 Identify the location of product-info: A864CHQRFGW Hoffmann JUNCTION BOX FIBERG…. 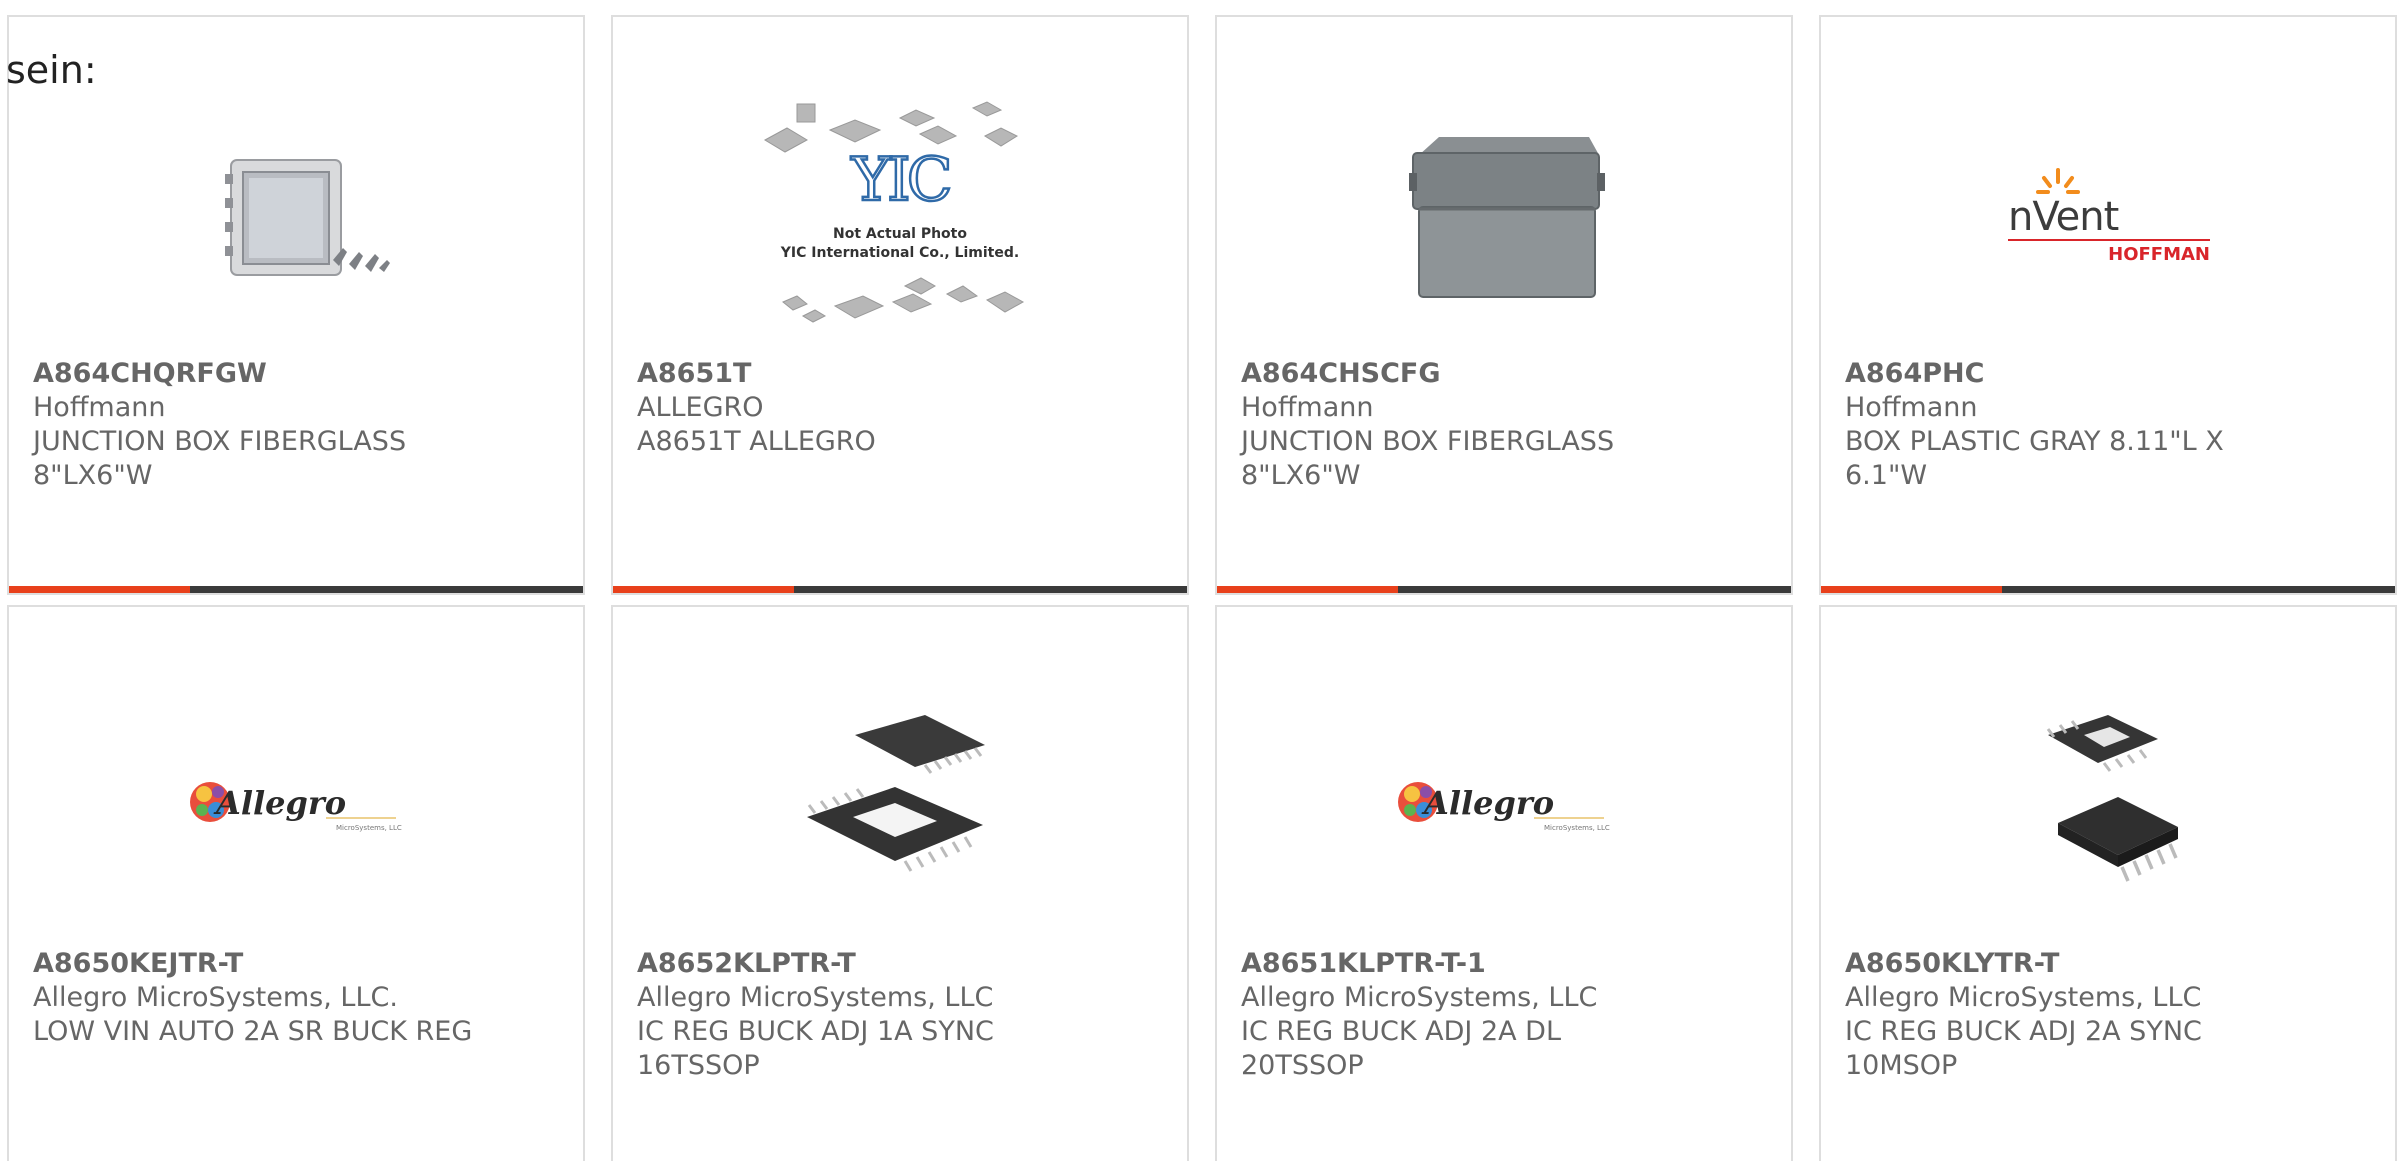
(296, 425).